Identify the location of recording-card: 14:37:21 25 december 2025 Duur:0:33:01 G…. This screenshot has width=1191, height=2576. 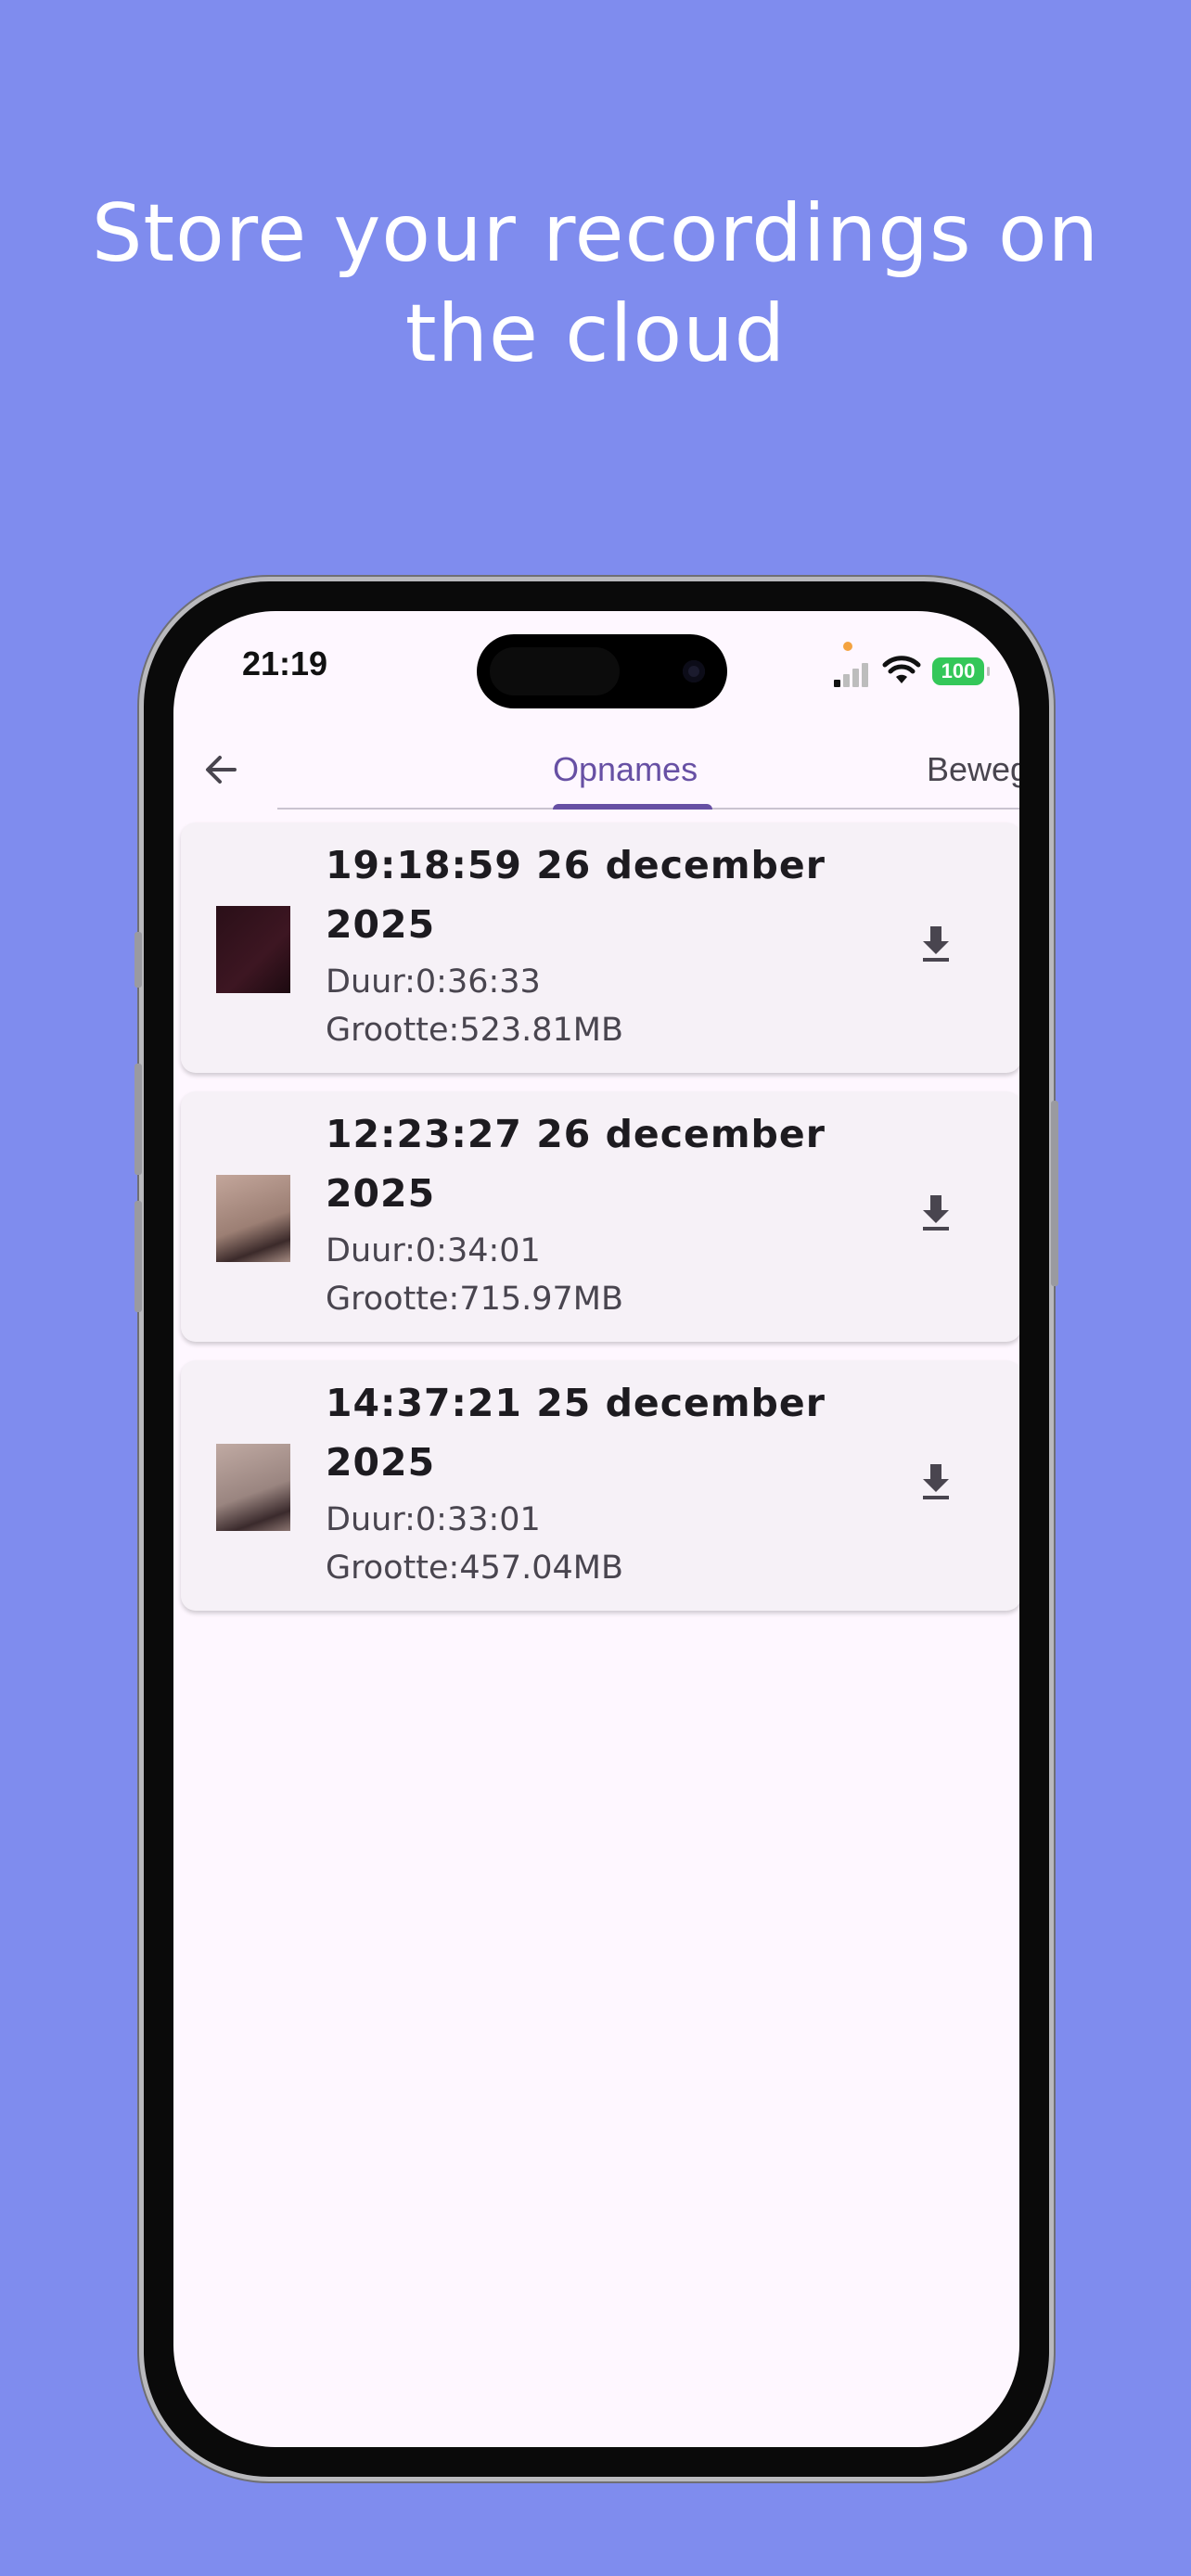
(600, 1485).